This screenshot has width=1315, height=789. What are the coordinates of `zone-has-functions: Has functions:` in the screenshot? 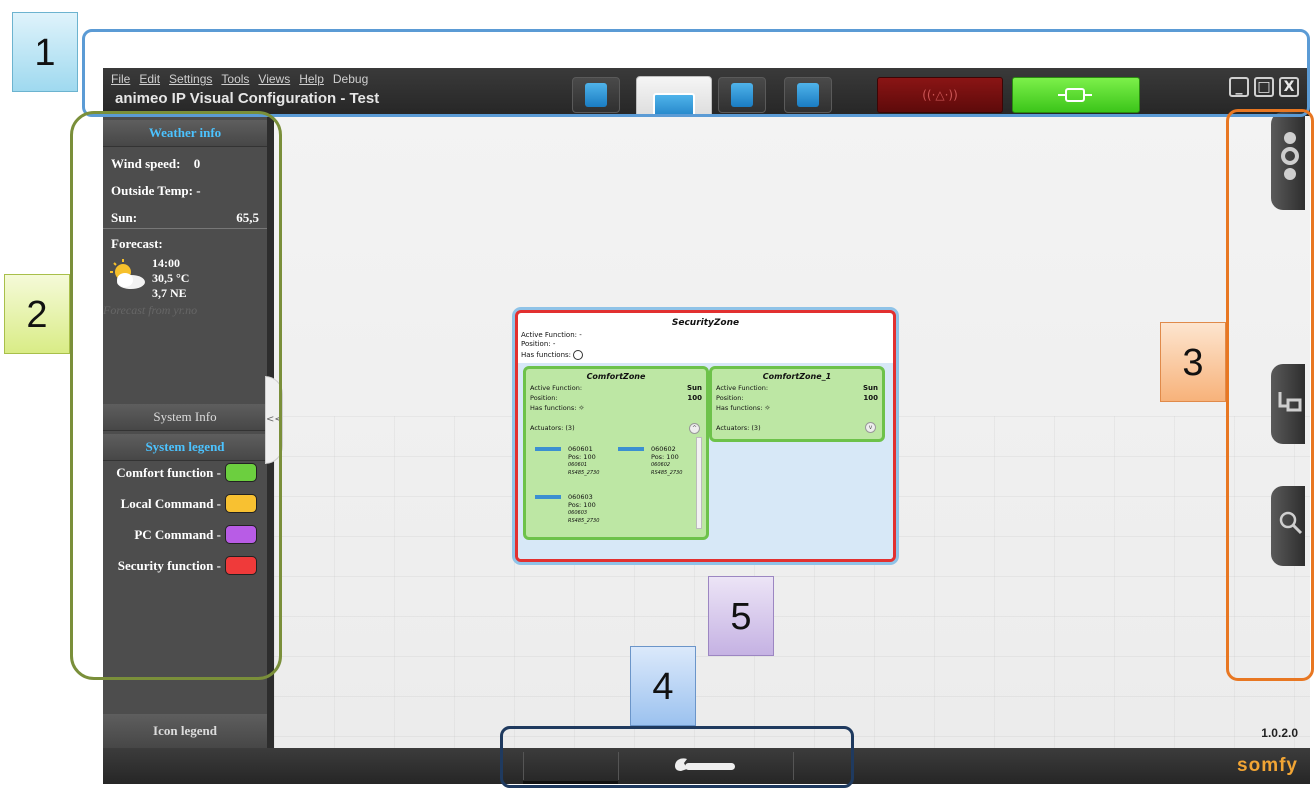 It's located at (552, 355).